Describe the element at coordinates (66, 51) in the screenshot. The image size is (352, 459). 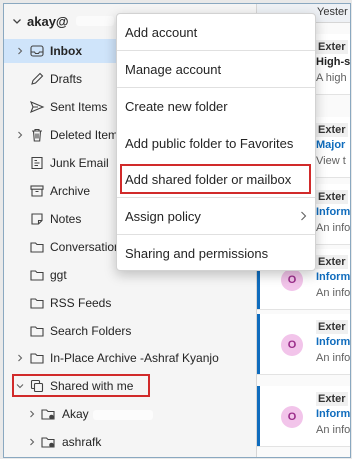
I see `folder-label: Inbox` at that location.